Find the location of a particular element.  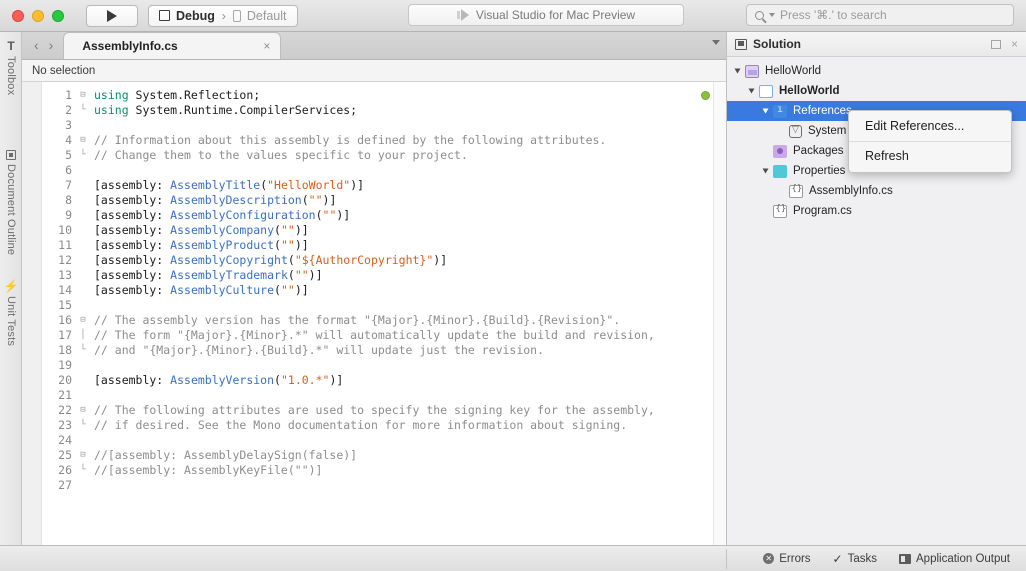

device-label: Default is located at coordinates (266, 15).